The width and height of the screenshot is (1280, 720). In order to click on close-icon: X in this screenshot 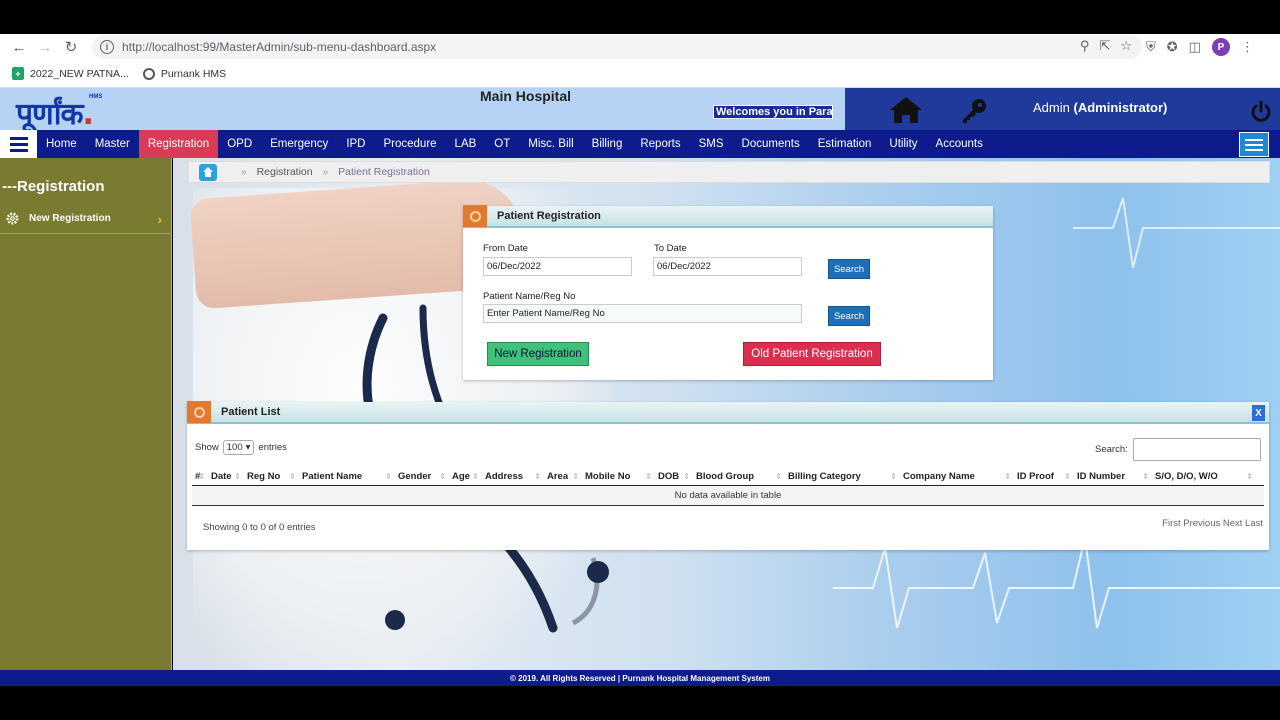, I will do `click(1258, 413)`.